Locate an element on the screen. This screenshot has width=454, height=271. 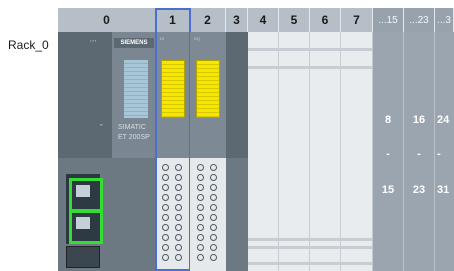
collapsed-slots-8-15: 8 - 15 is located at coordinates (388, 151).